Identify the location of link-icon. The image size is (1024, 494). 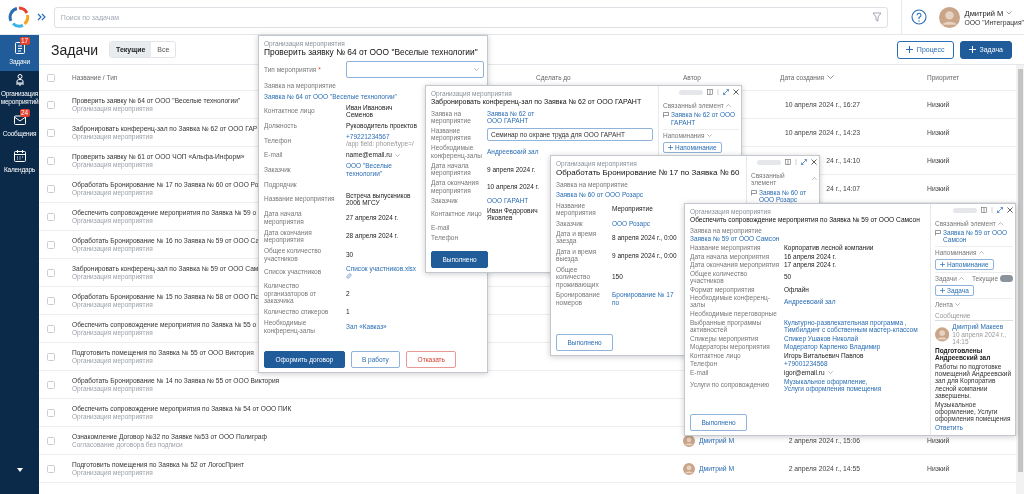
(349, 275).